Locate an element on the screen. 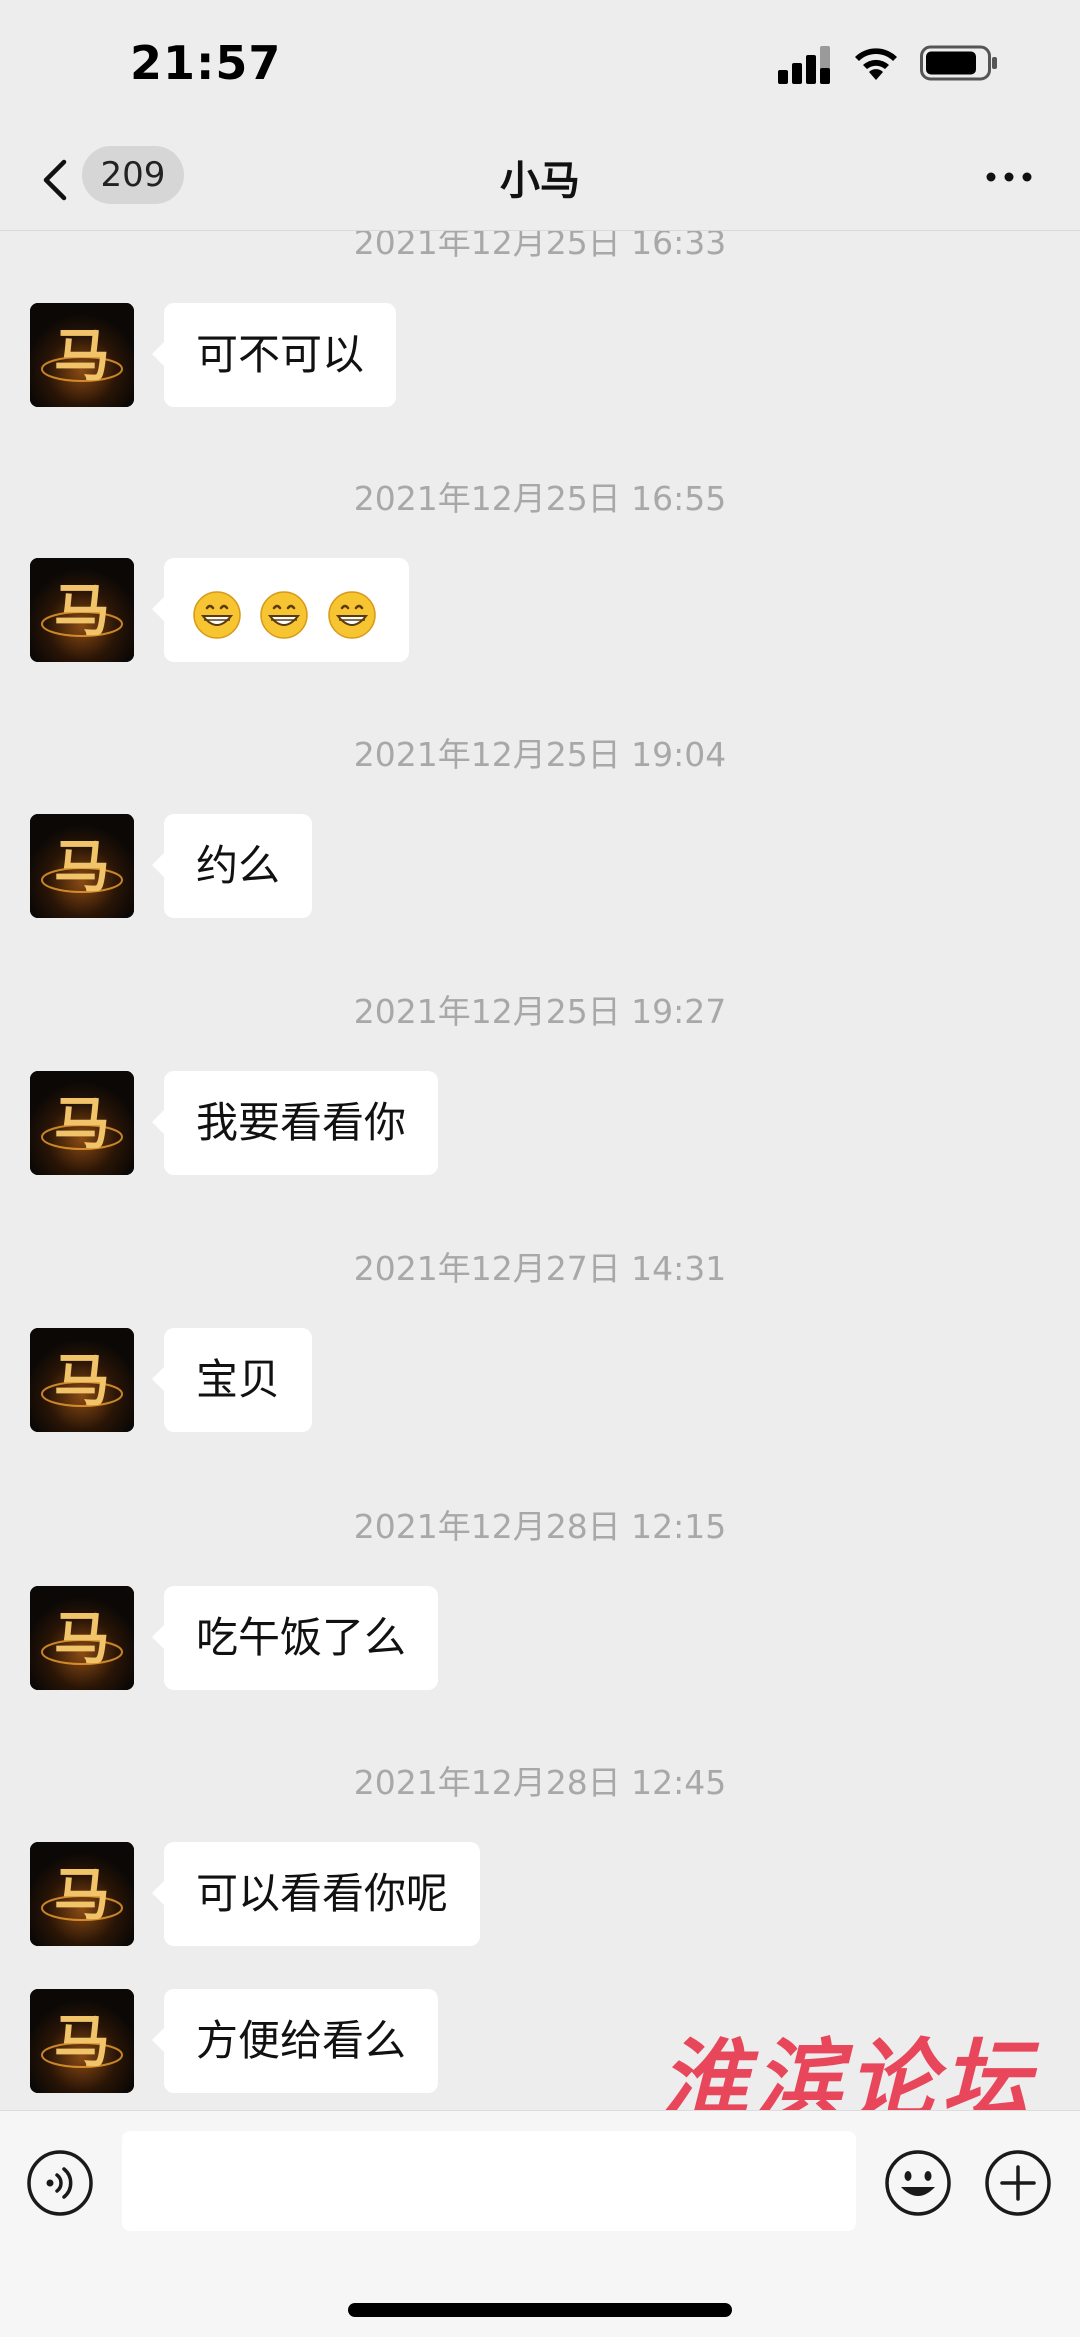 The width and height of the screenshot is (1080, 2337). emoji-group is located at coordinates (286, 613).